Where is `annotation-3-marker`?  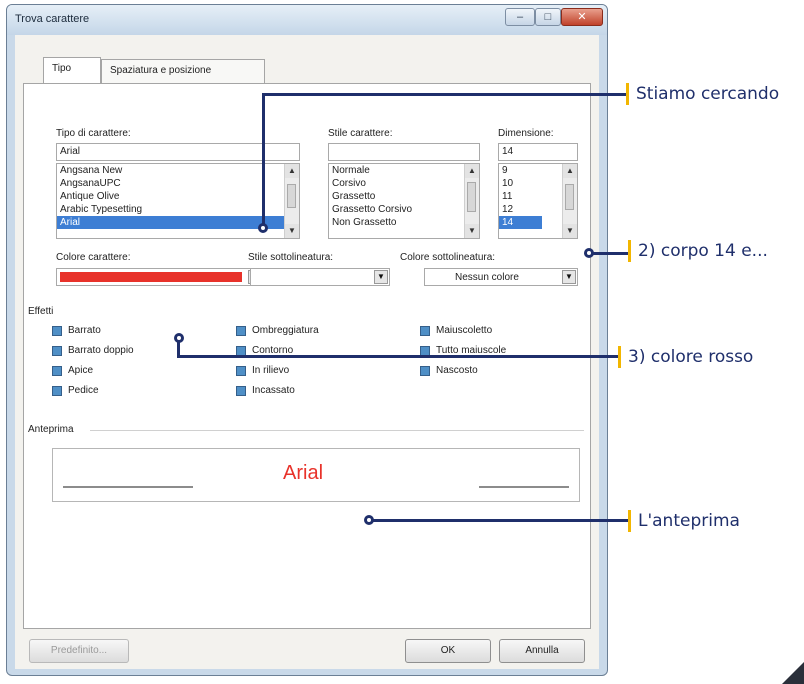
annotation-3-marker is located at coordinates (619, 357).